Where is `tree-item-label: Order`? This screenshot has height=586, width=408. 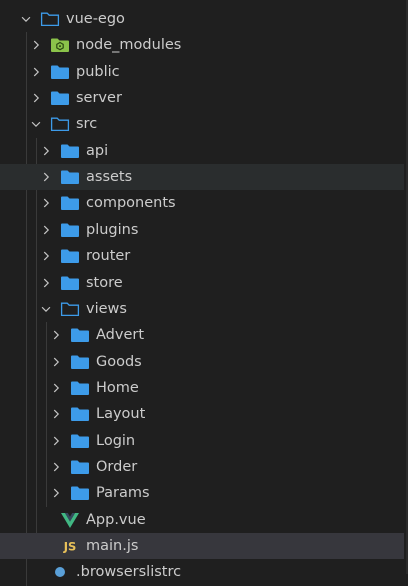
tree-item-label: Order is located at coordinates (117, 466).